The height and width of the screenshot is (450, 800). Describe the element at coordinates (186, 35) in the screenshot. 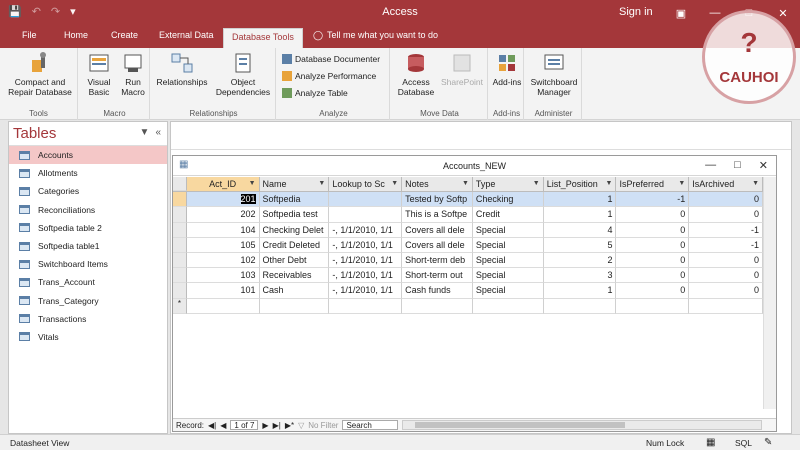

I see `tab-external-data: External Data` at that location.